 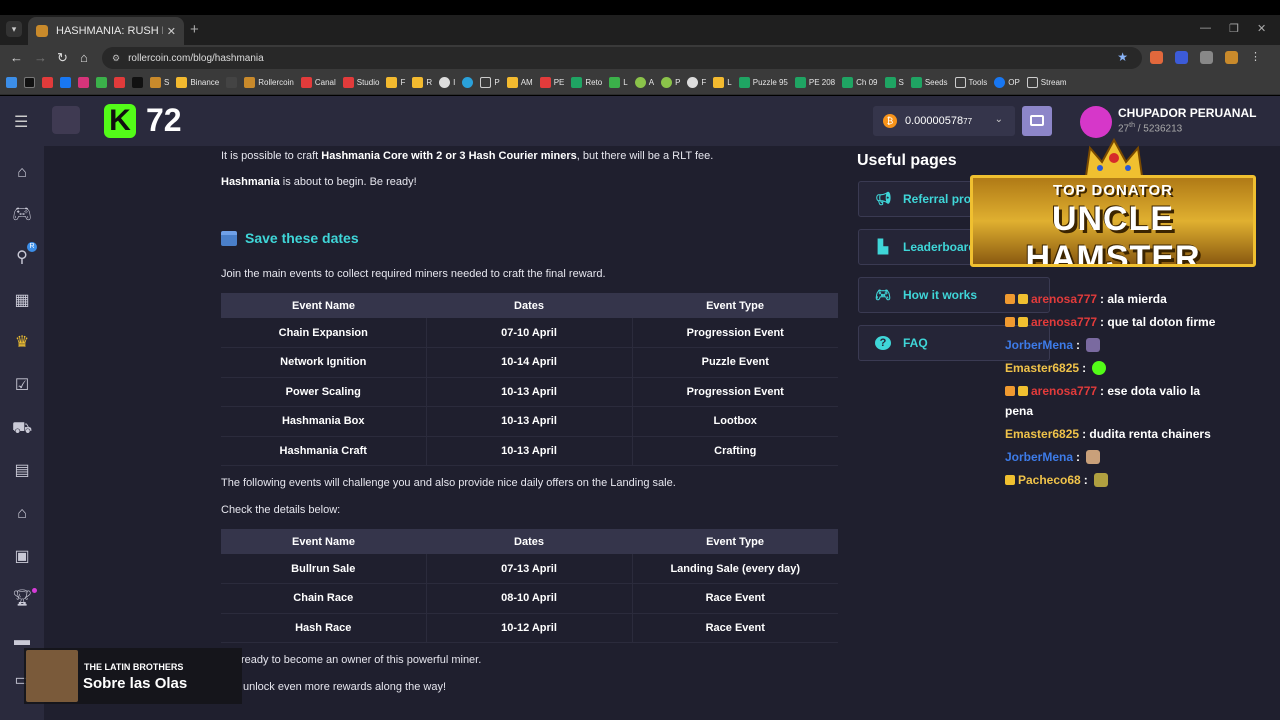 I want to click on extension-icons: ⋮, so click(x=1206, y=57).